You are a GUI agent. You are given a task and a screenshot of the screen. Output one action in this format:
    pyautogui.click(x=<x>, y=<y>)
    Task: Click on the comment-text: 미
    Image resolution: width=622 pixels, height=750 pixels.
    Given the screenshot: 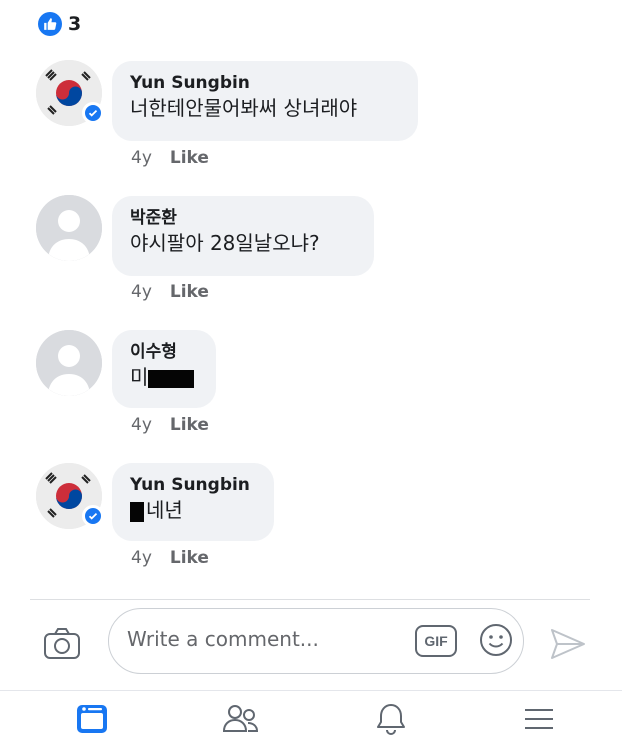 What is the action you would take?
    pyautogui.click(x=164, y=377)
    